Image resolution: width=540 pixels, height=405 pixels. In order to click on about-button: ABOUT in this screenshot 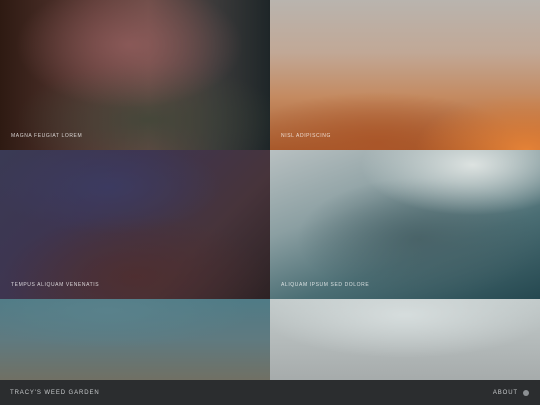, I will do `click(510, 392)`.